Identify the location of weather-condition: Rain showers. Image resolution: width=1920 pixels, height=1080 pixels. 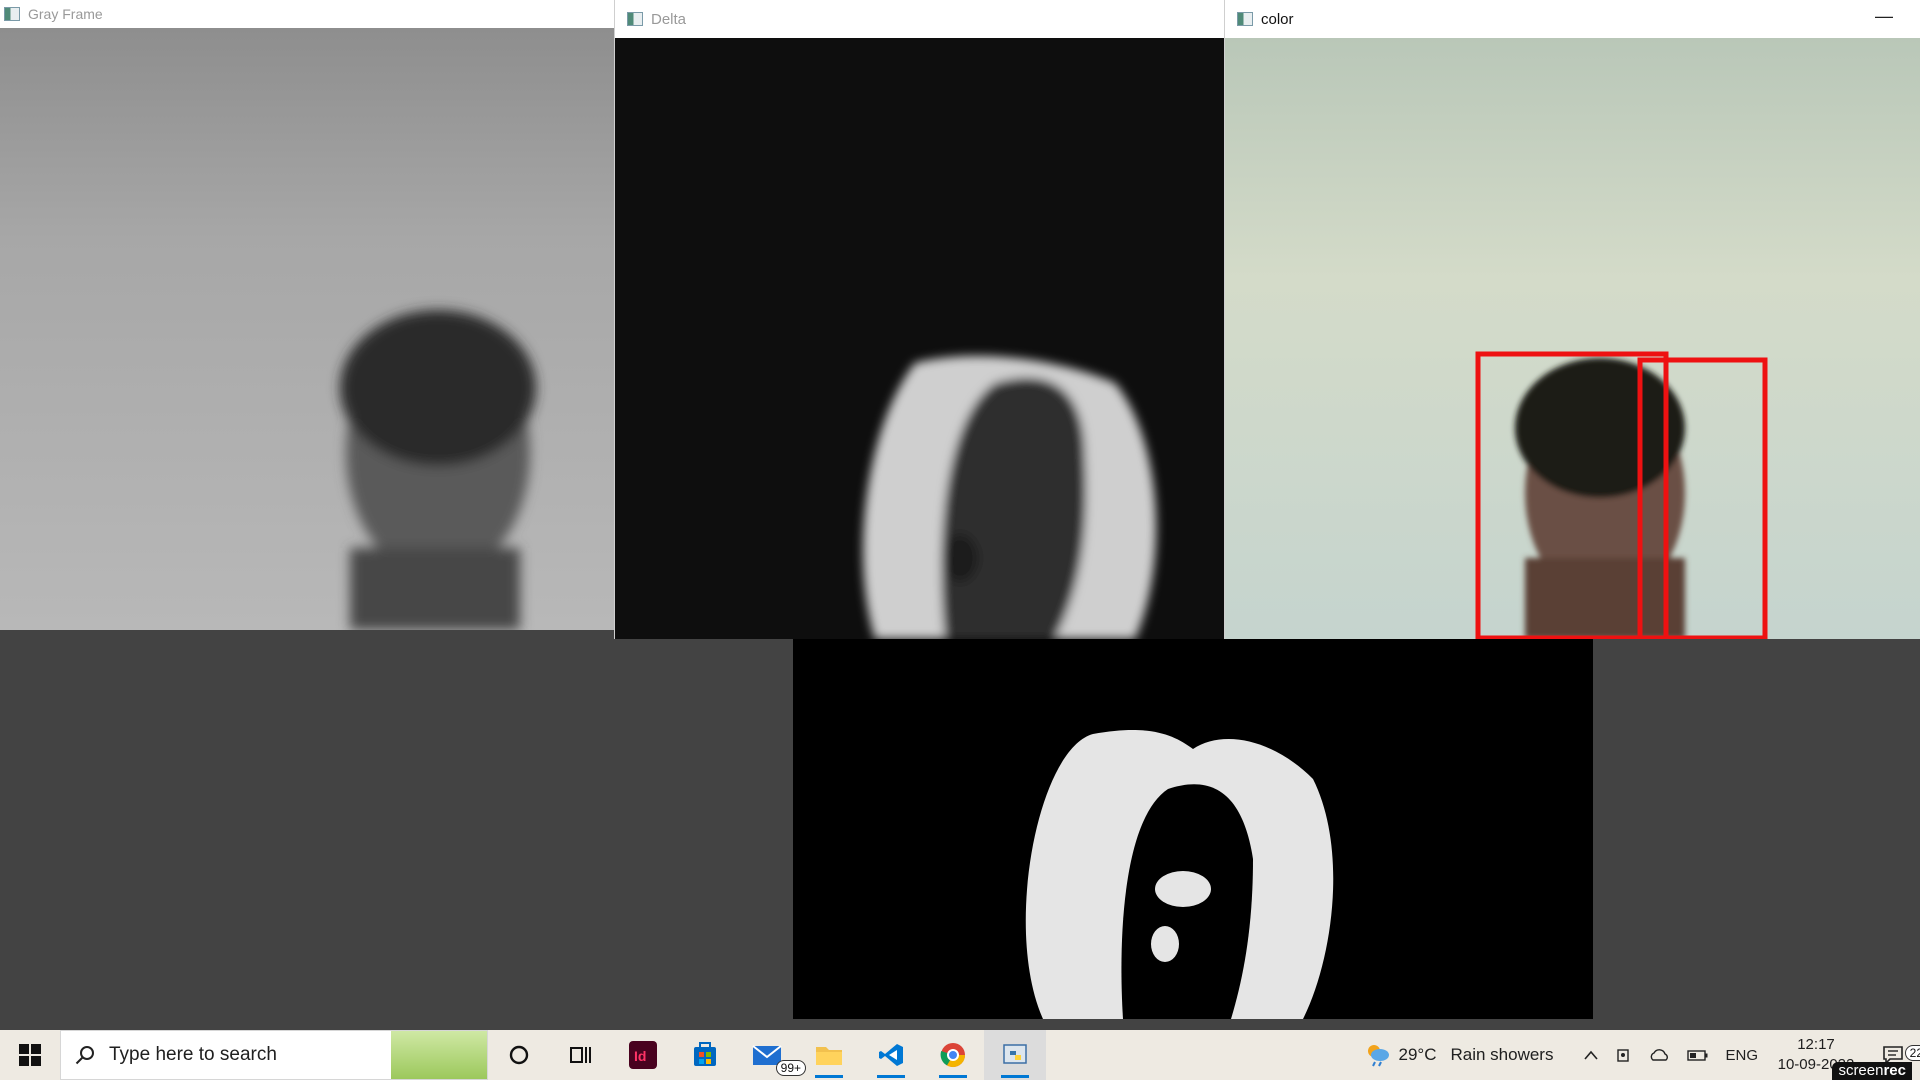
(1502, 1054).